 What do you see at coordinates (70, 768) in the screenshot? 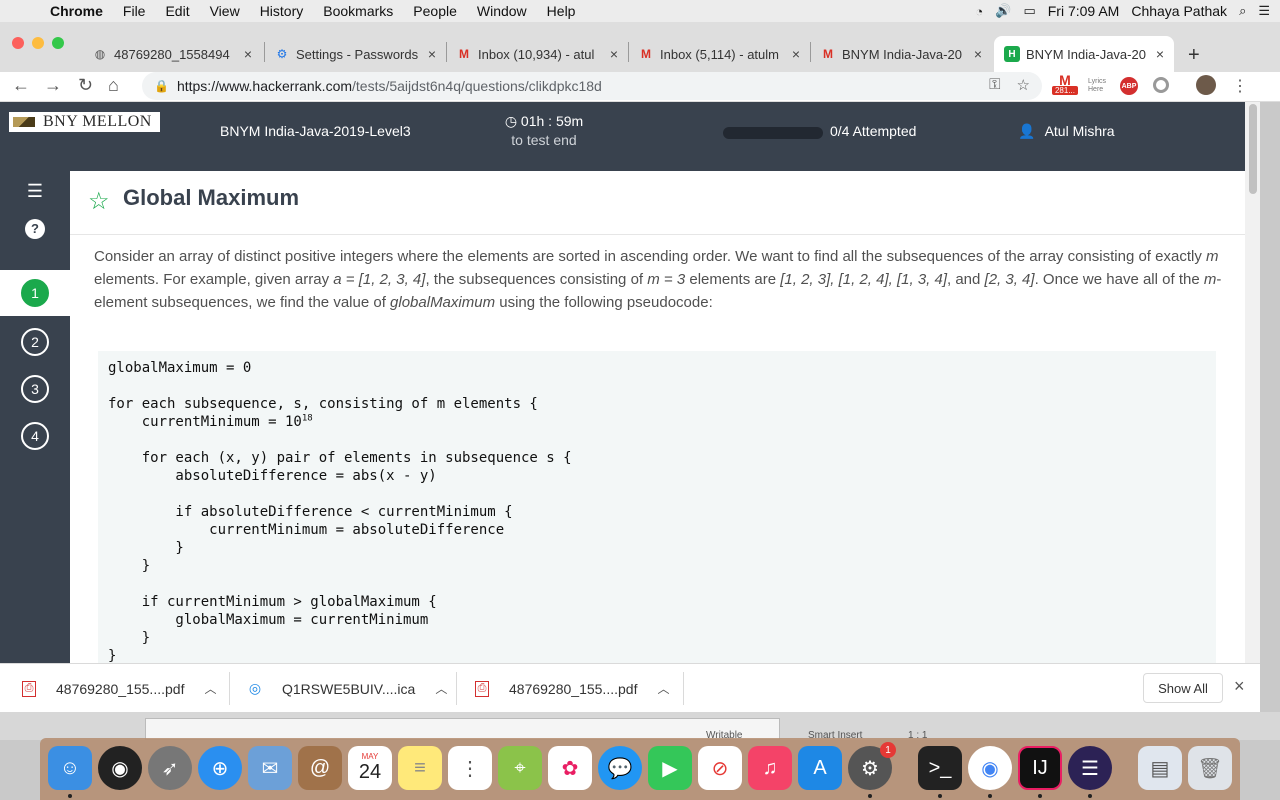
I see `finder-icon: ☺` at bounding box center [70, 768].